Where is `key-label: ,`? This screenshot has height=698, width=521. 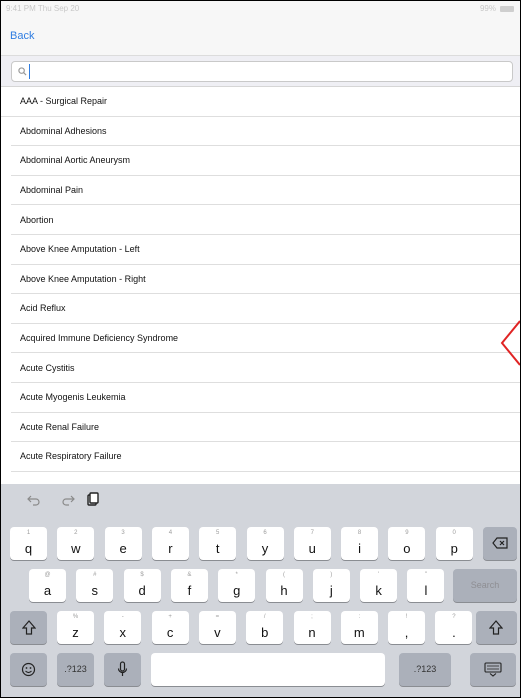 key-label: , is located at coordinates (406, 632).